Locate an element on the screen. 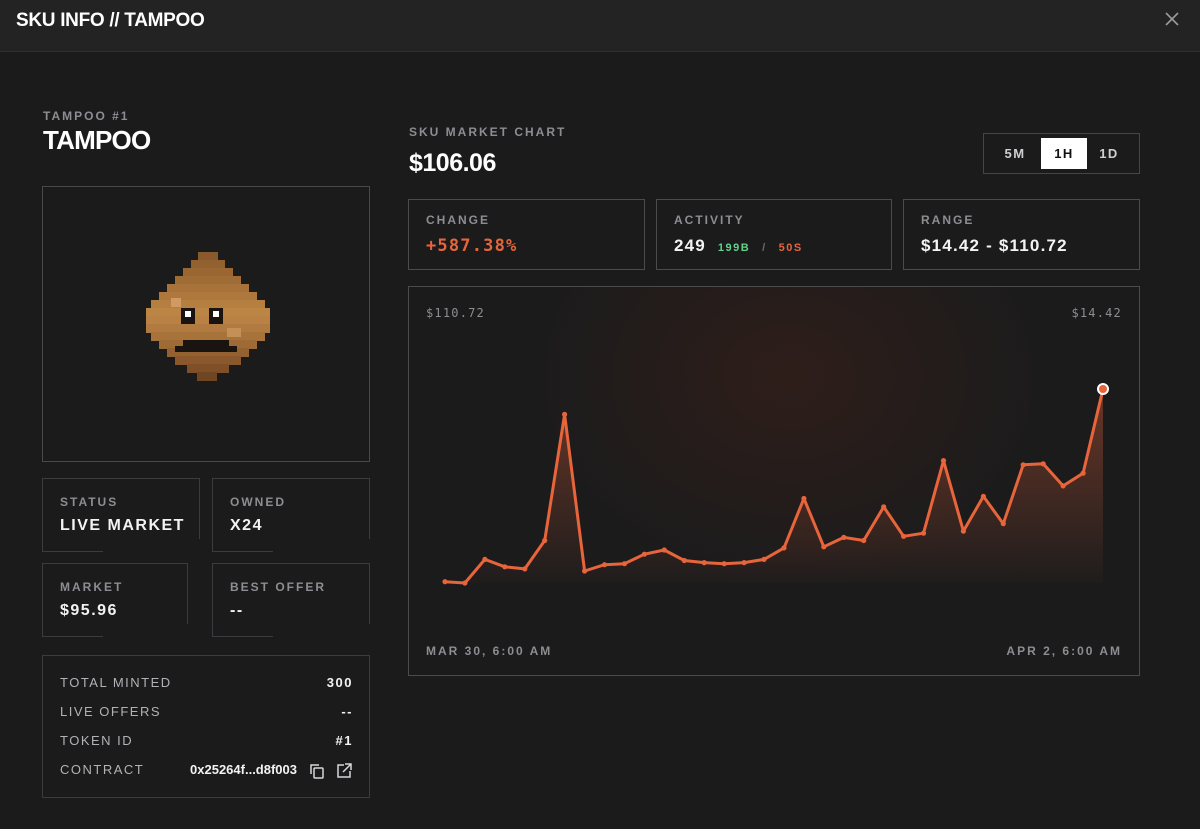  chart-header-label: SKU MARKET CHART is located at coordinates (488, 132).